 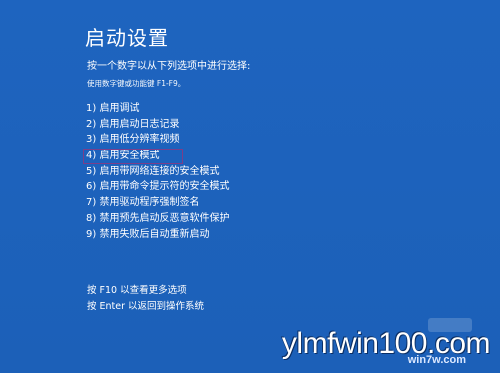 I want to click on option-safe-mode-command-prompt: 6) 启用带命令提示符的安全模式, so click(x=157, y=187).